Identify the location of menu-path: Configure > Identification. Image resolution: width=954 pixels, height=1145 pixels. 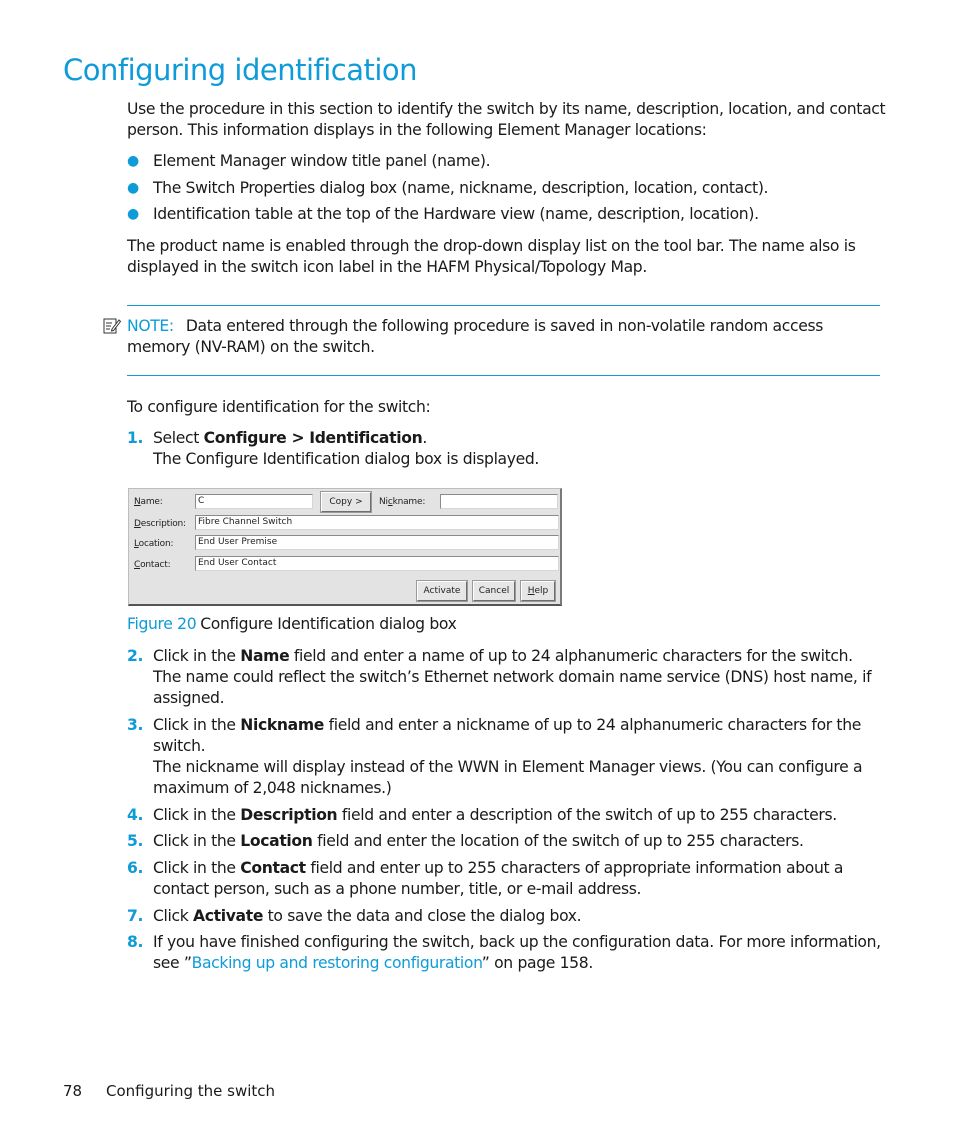
(313, 438).